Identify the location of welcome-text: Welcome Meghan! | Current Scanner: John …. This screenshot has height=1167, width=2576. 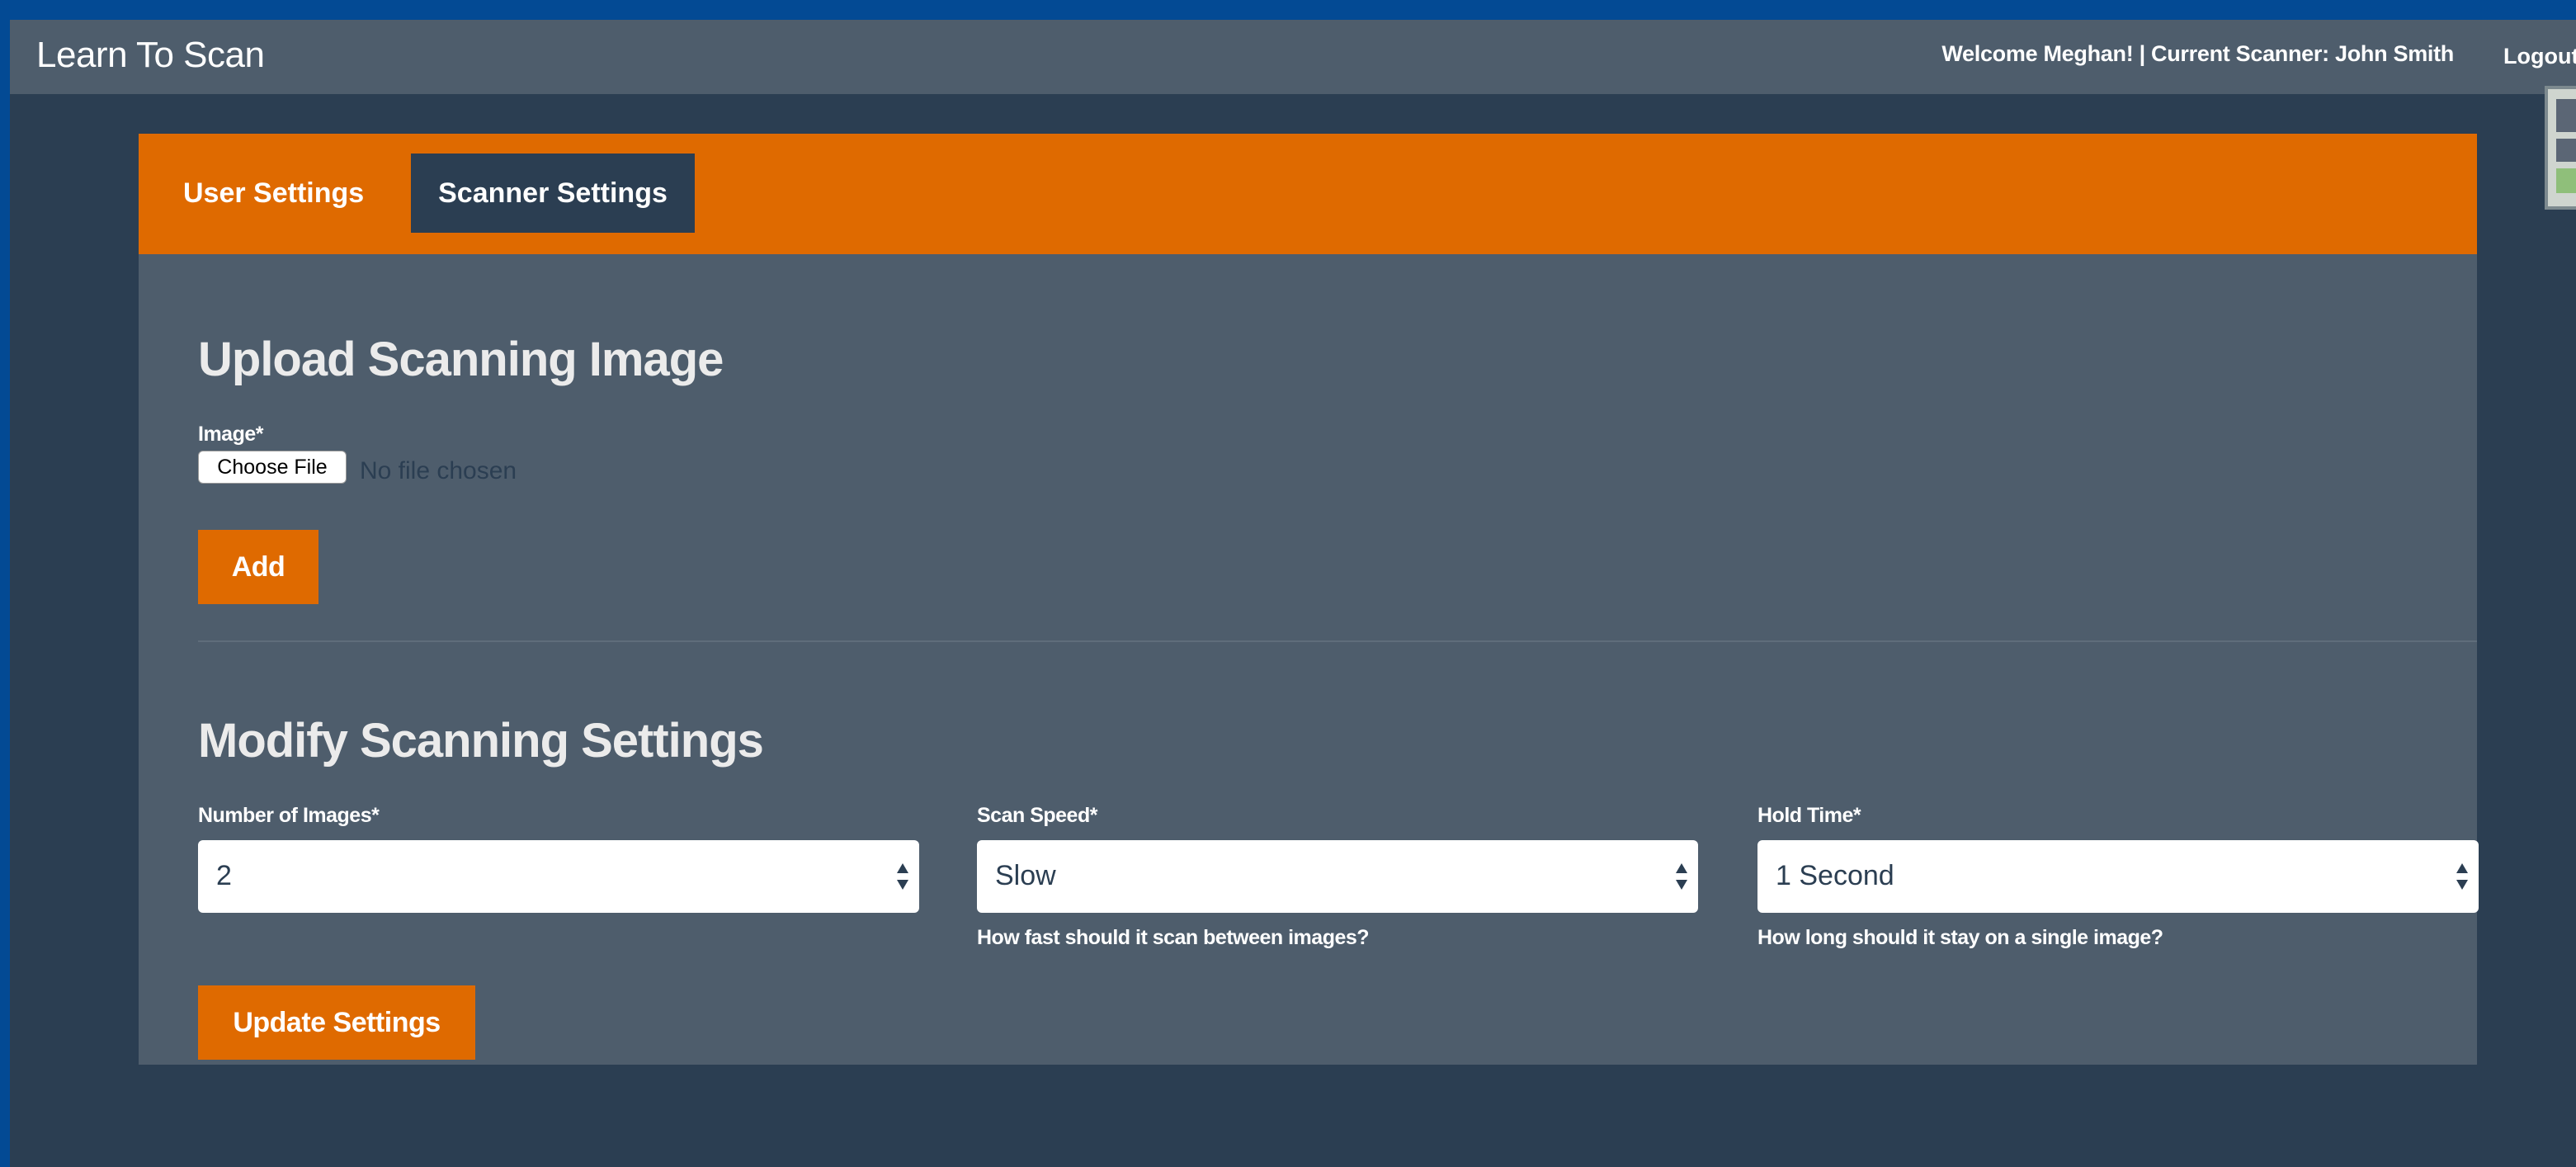
(2197, 53).